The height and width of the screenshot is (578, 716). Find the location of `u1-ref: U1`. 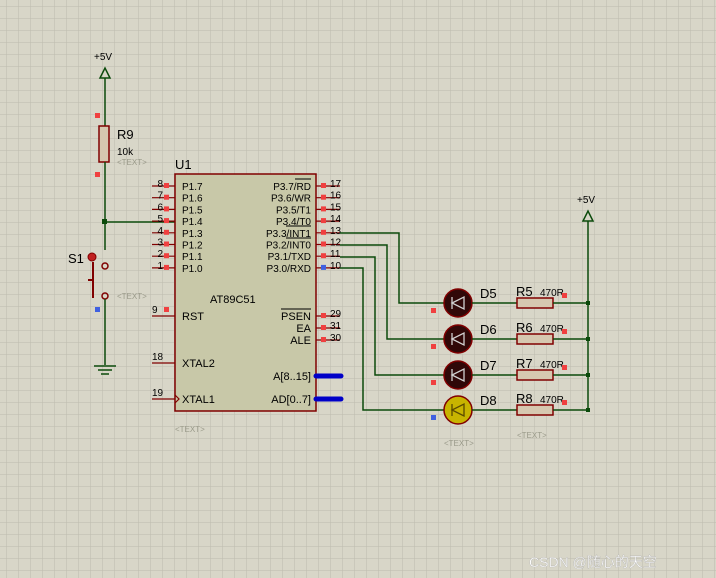

u1-ref: U1 is located at coordinates (183, 164).